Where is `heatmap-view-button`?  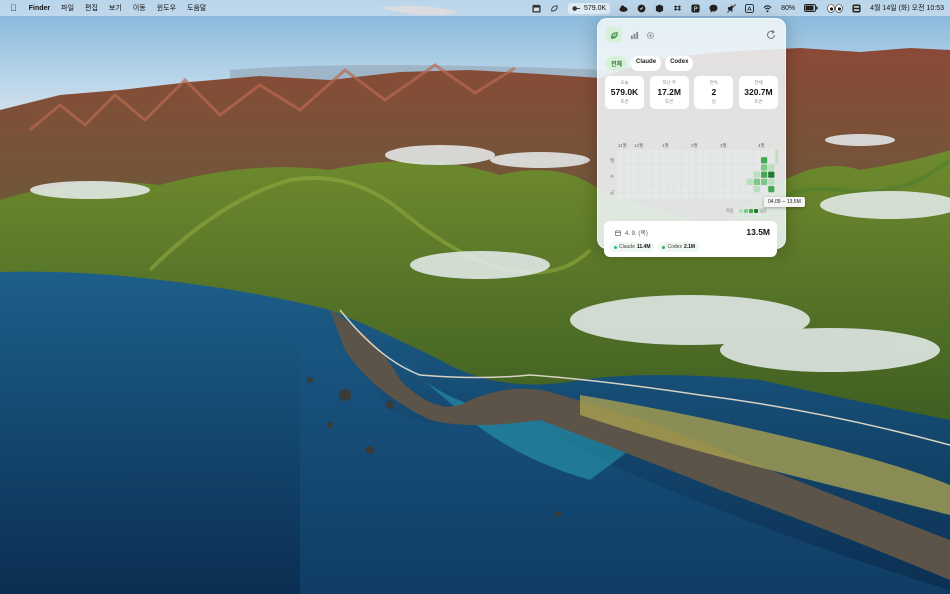
heatmap-view-button is located at coordinates (614, 35).